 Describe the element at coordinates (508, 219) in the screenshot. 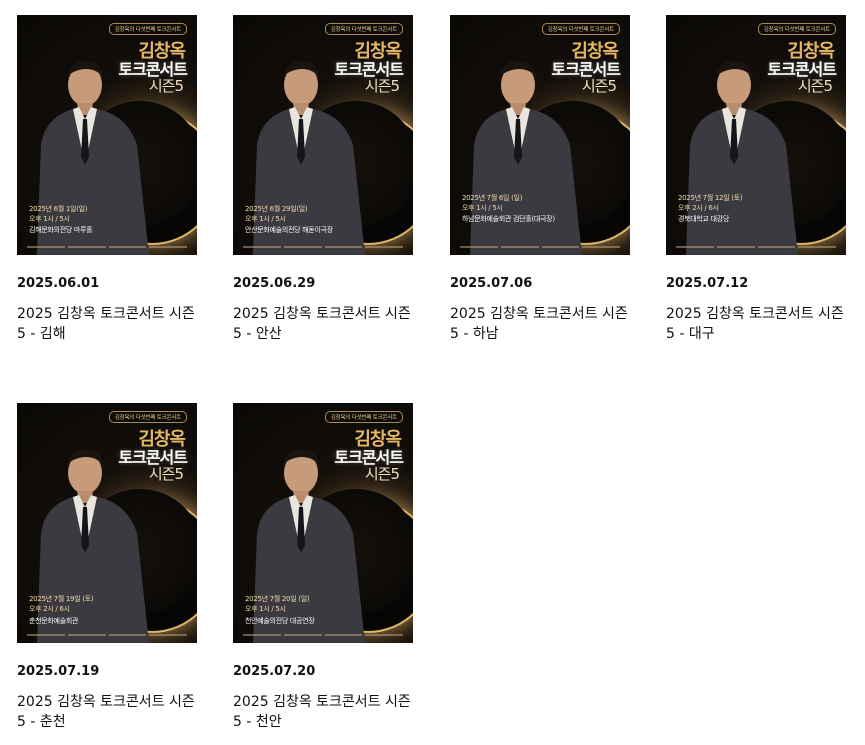

I see `poster-venue: 하남문화예술회관 검단홀(대극장)` at that location.